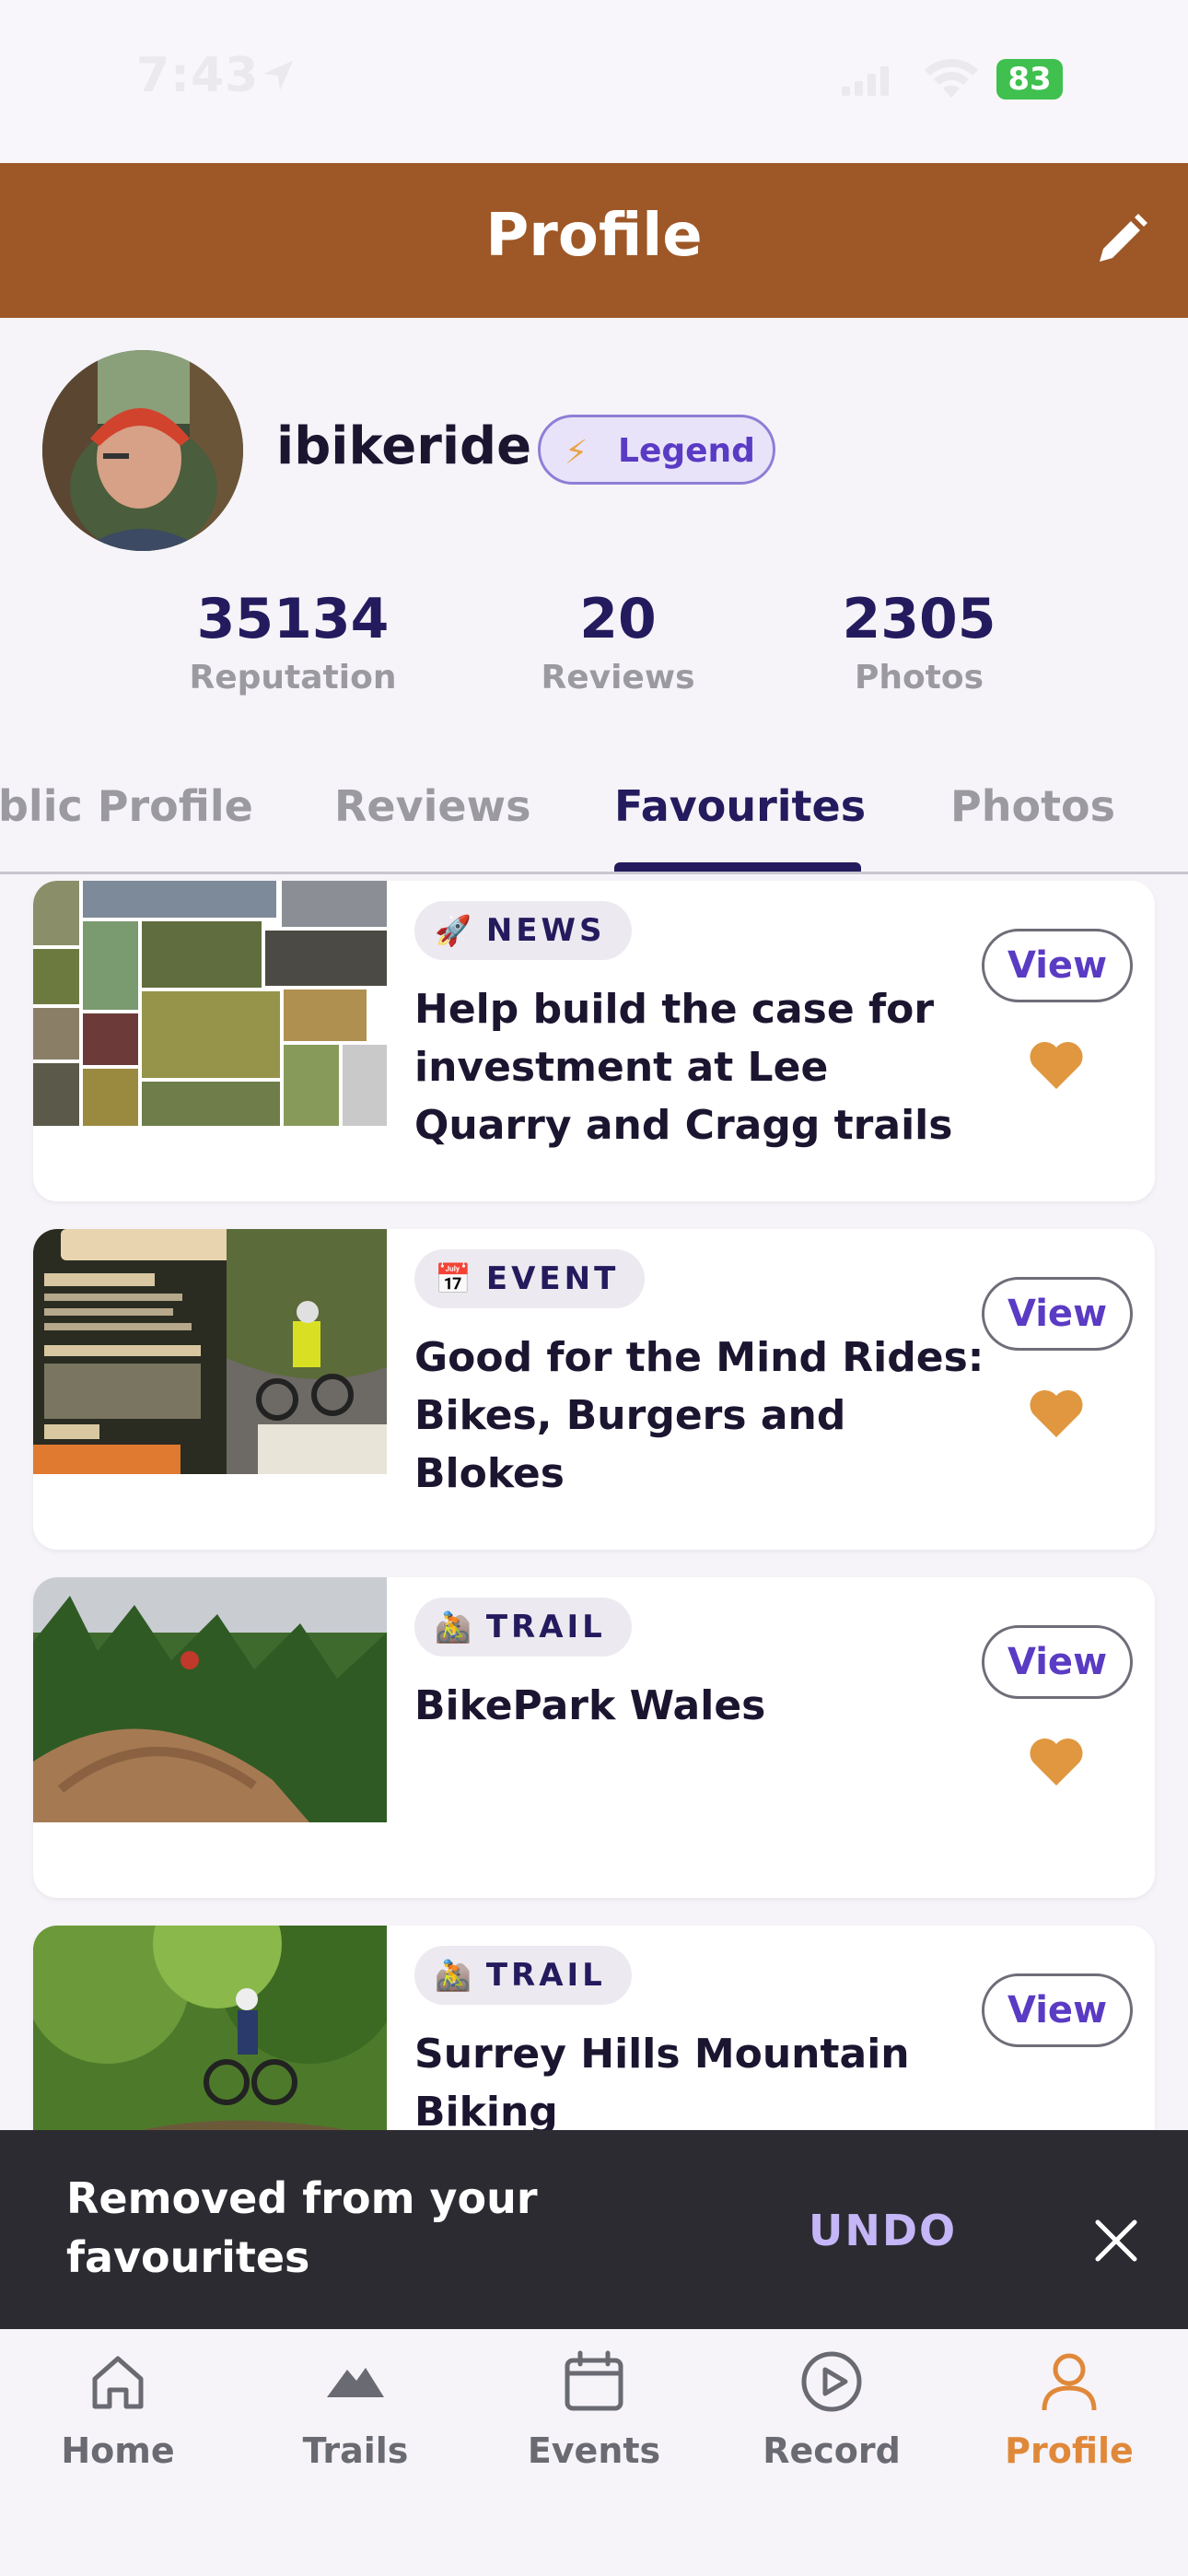 The image size is (1188, 2576). What do you see at coordinates (919, 678) in the screenshot?
I see `stat-label: Photos` at bounding box center [919, 678].